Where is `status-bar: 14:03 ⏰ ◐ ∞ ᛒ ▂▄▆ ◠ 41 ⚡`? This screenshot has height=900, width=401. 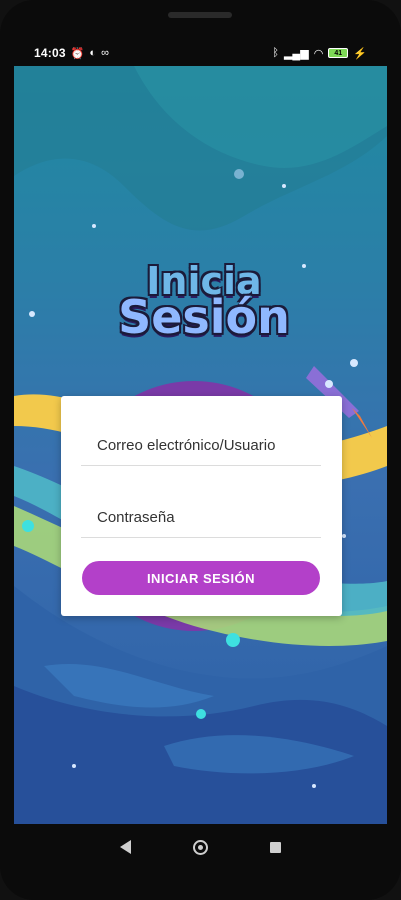 status-bar: 14:03 ⏰ ◐ ∞ ᛒ ▂▄▆ ◠ 41 ⚡ is located at coordinates (200, 53).